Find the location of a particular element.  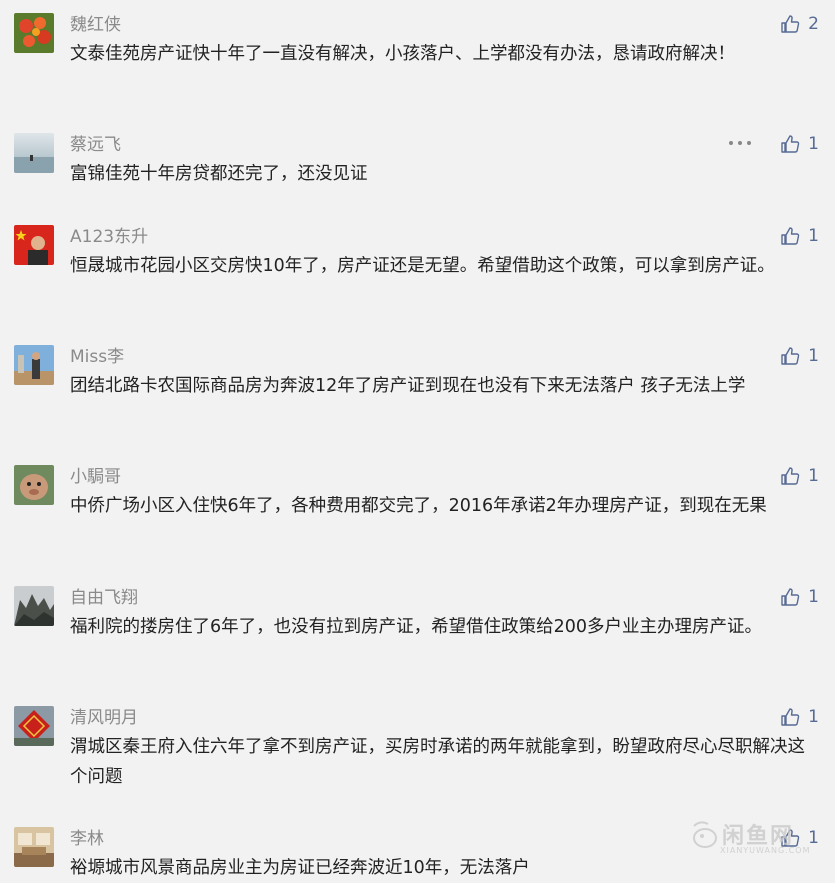

comment-text: 富锦佳苑十年房贷都还完了，还没见证 is located at coordinates (219, 174).